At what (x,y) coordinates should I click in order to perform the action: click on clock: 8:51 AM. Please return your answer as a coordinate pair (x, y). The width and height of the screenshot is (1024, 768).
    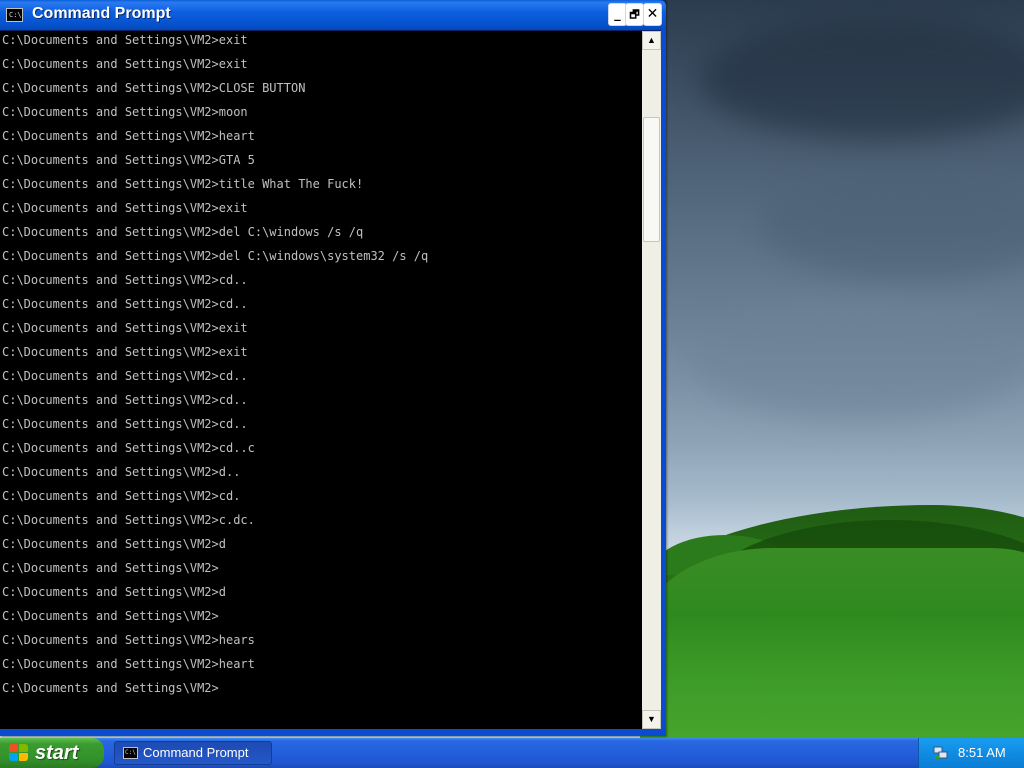
    Looking at the image, I should click on (982, 753).